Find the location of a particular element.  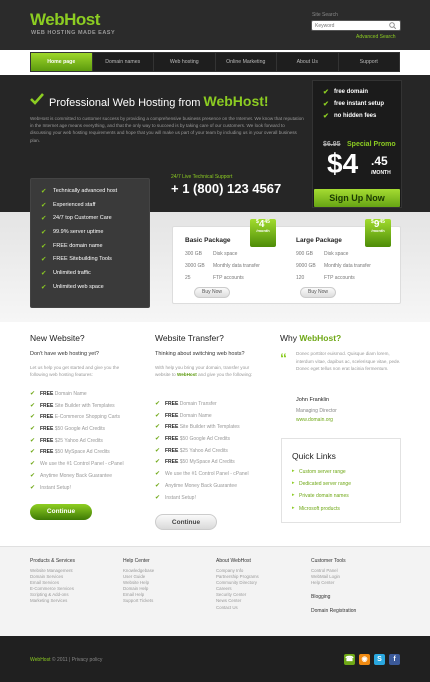

nav-home: Home page is located at coordinates (62, 62).